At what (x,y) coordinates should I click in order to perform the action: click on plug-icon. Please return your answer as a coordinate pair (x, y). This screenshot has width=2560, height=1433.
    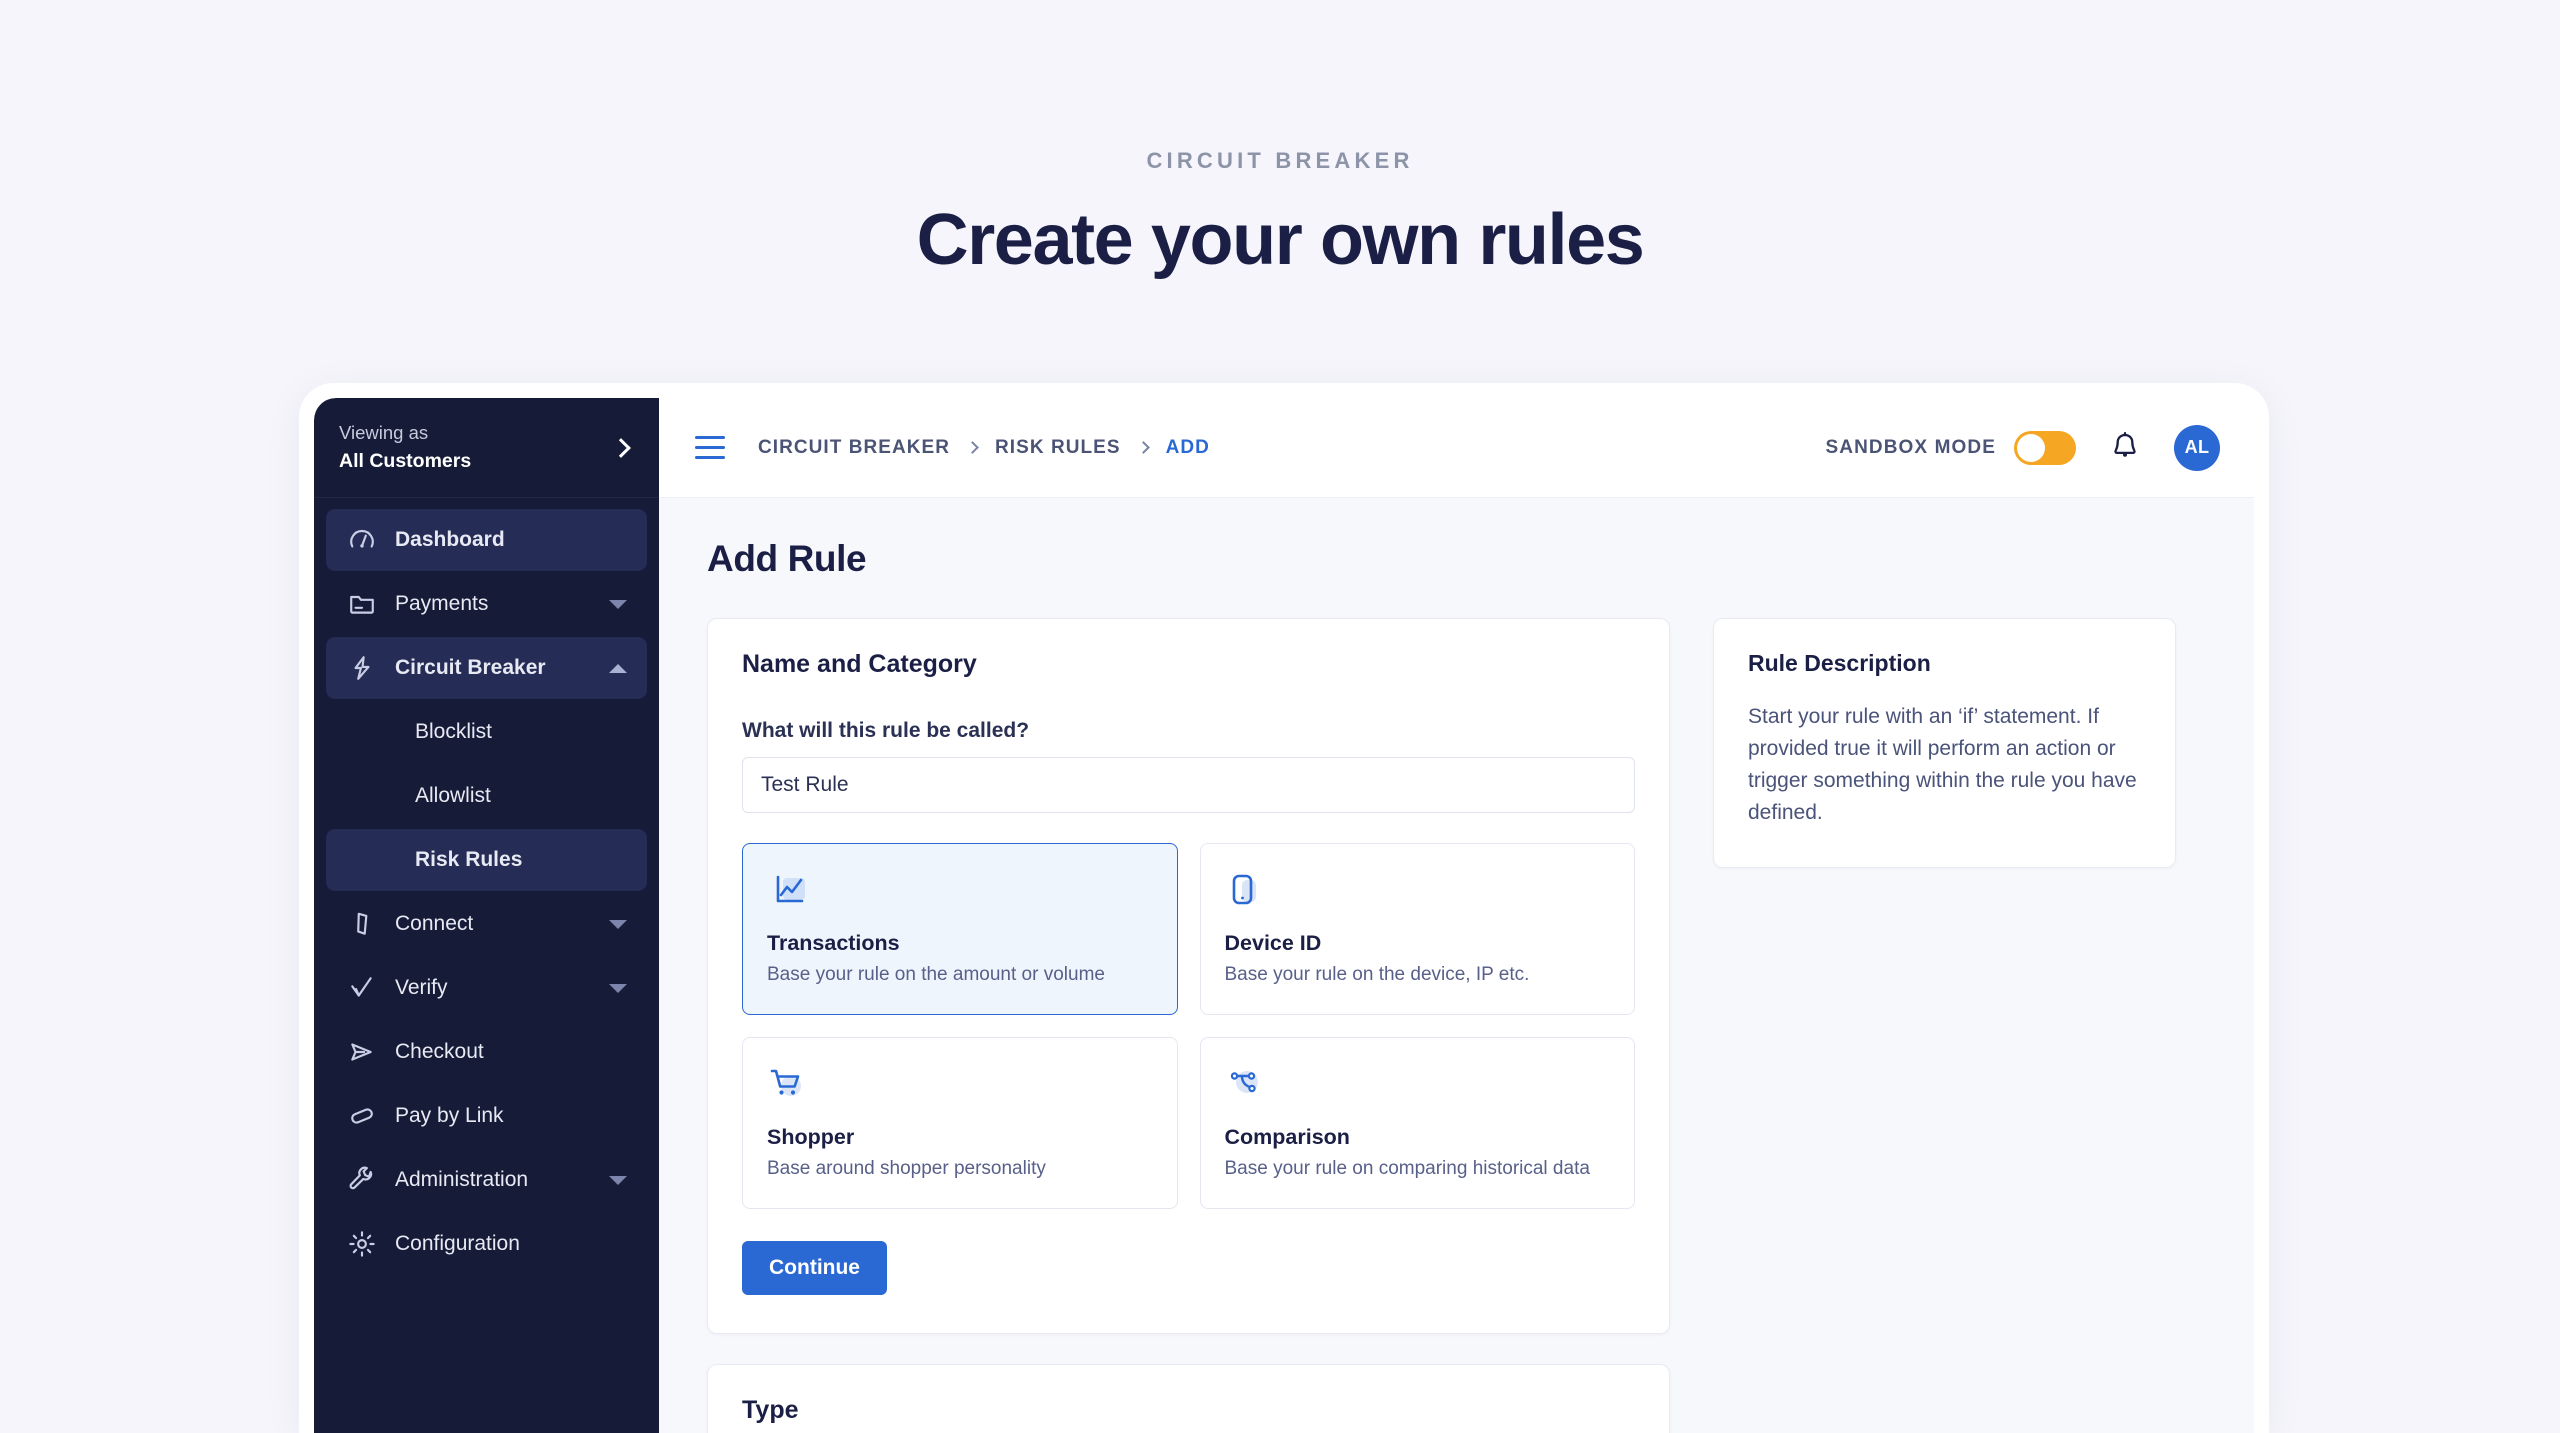
    Looking at the image, I should click on (363, 924).